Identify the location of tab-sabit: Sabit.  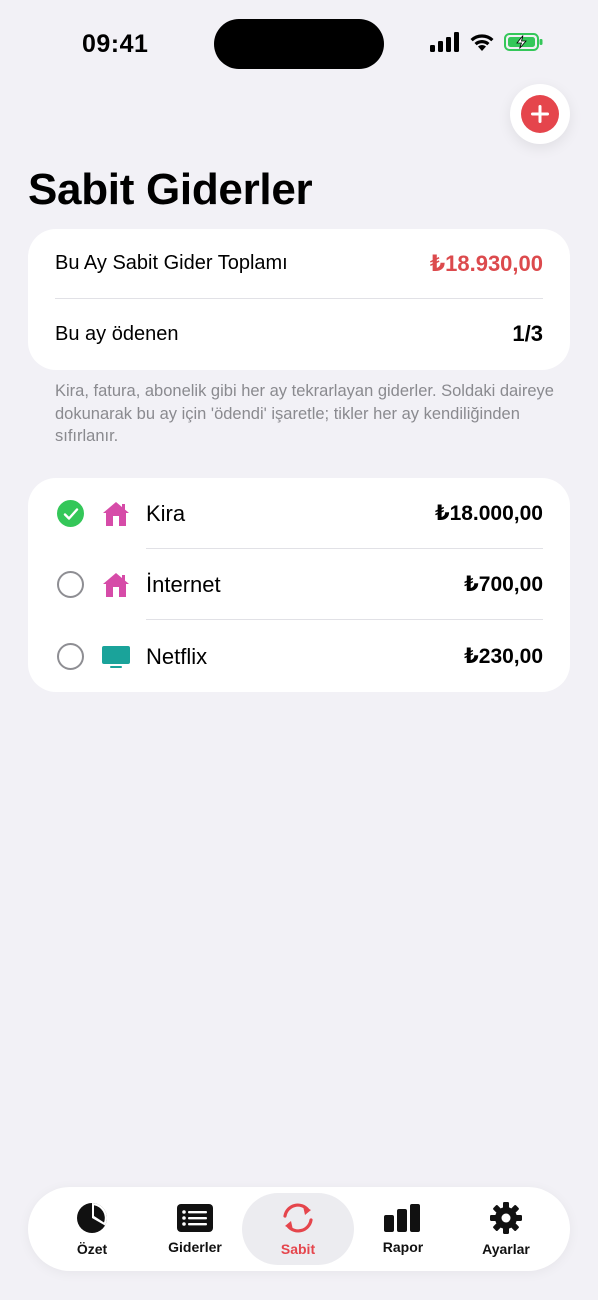
(298, 1229).